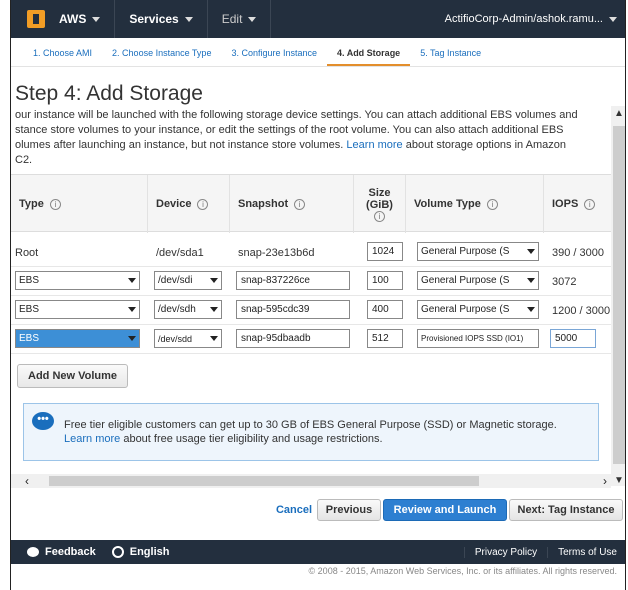  I want to click on select-value: Provisioned IOPS SSD (IO1), so click(472, 338).